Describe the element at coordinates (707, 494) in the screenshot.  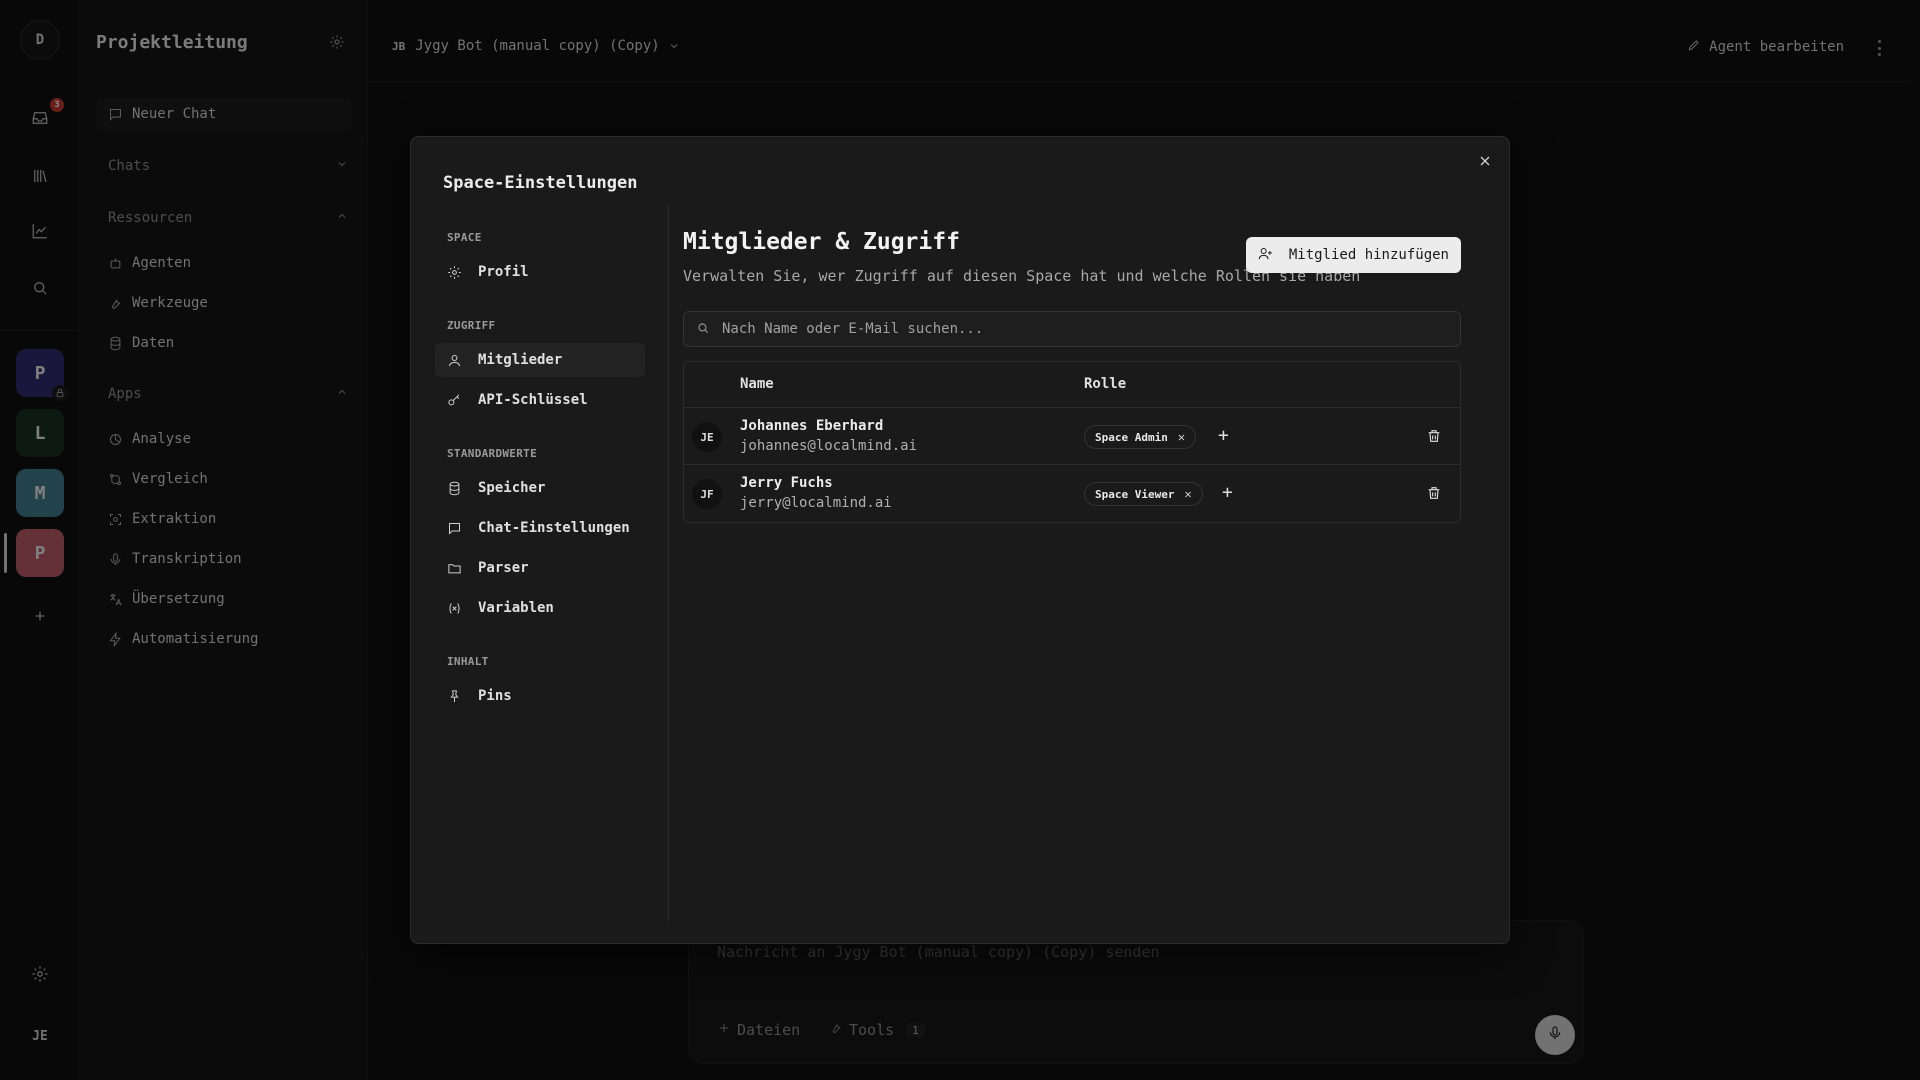
I see `avatar: JF` at that location.